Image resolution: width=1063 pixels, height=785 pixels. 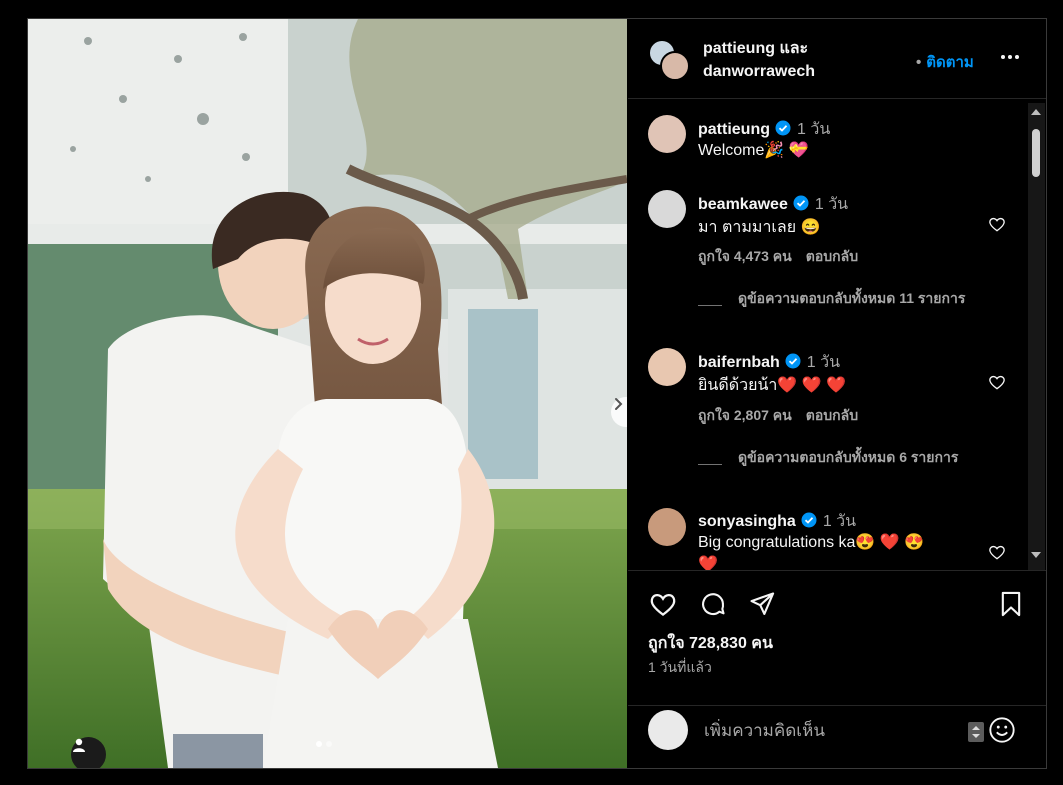 What do you see at coordinates (747, 521) in the screenshot?
I see `comment-username: sonyasingha` at bounding box center [747, 521].